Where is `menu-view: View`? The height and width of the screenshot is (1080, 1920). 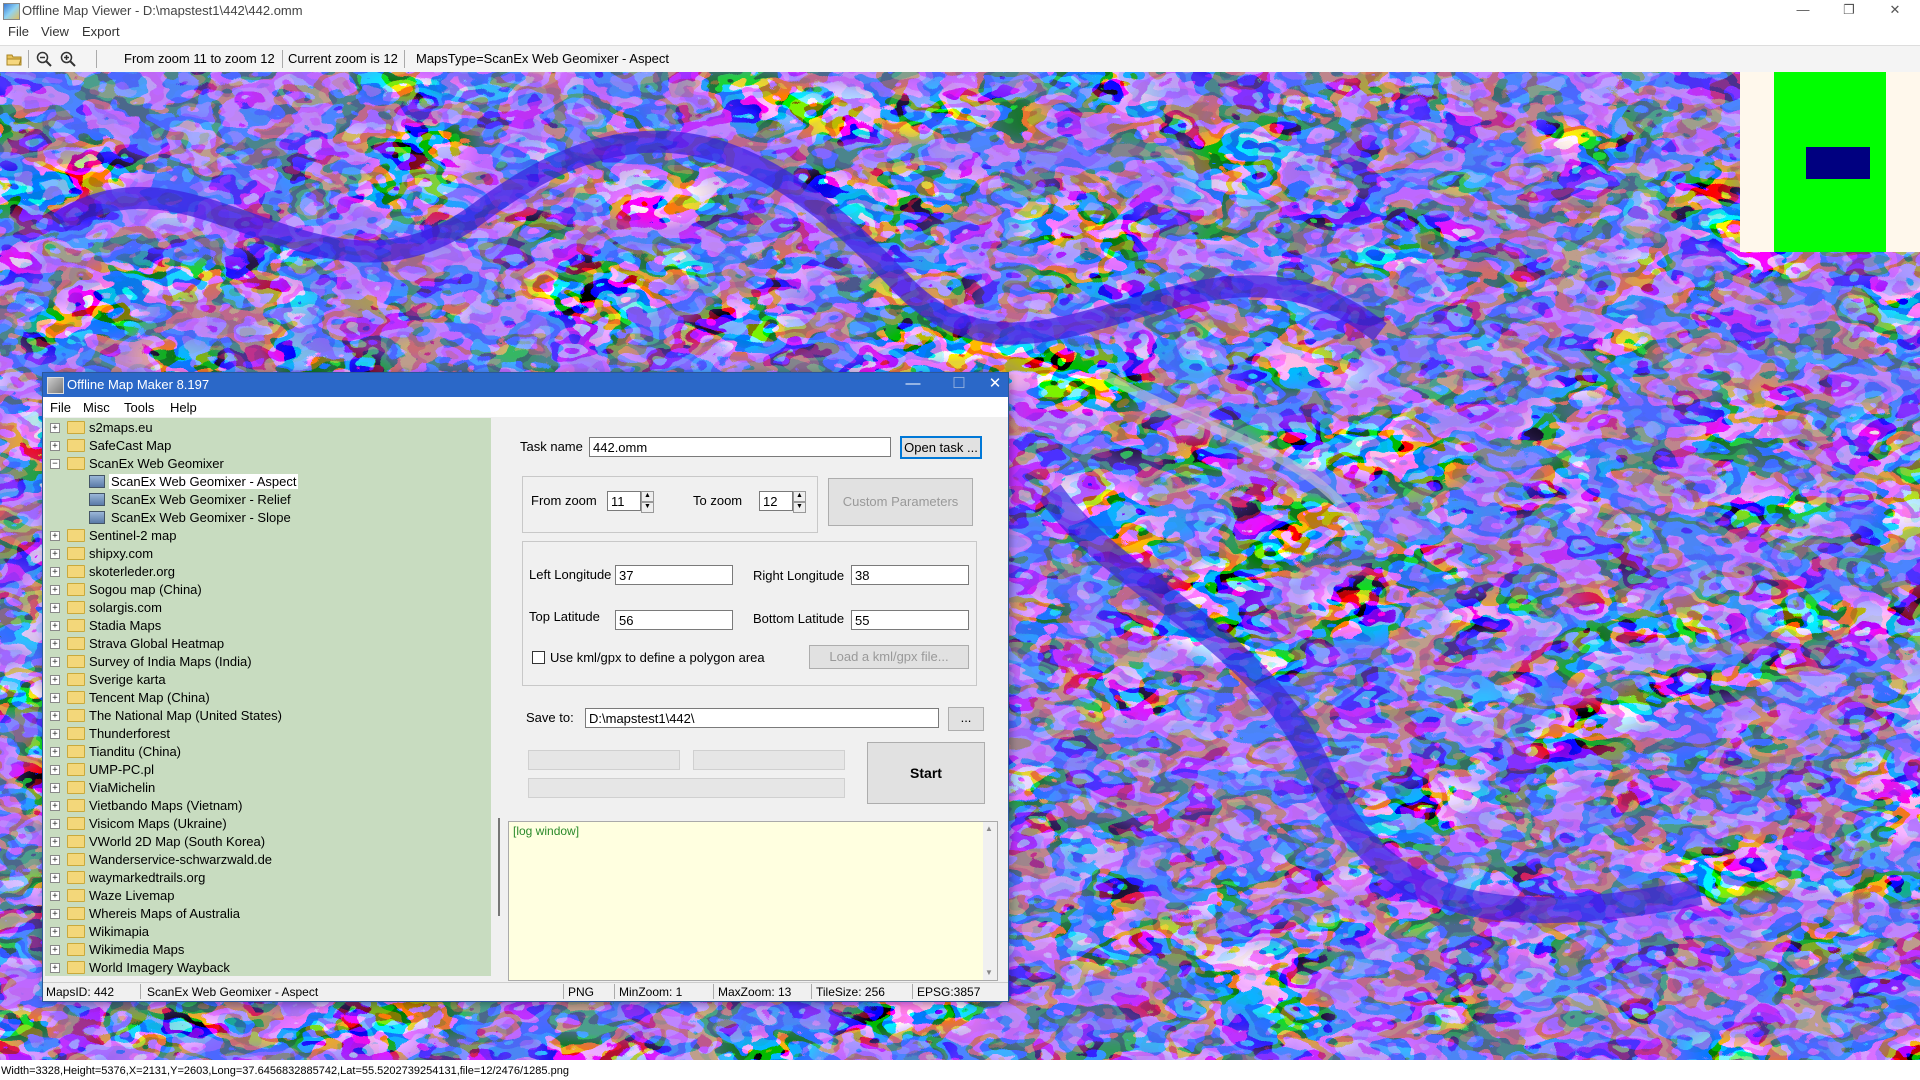
menu-view: View is located at coordinates (55, 31).